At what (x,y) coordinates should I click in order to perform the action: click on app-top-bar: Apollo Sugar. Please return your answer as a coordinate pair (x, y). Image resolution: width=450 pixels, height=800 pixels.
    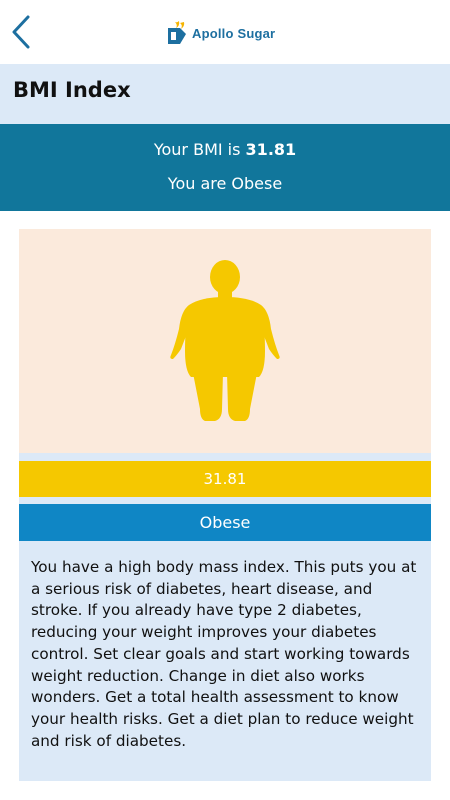
    Looking at the image, I should click on (225, 32).